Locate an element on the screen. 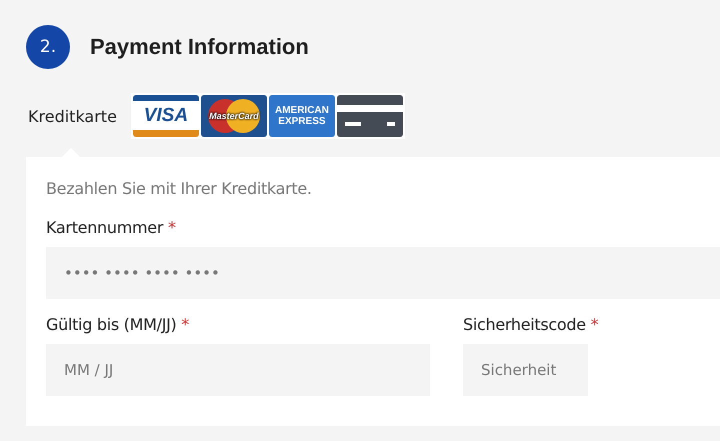 The height and width of the screenshot is (441, 720). input-field: MM / JJ is located at coordinates (238, 370).